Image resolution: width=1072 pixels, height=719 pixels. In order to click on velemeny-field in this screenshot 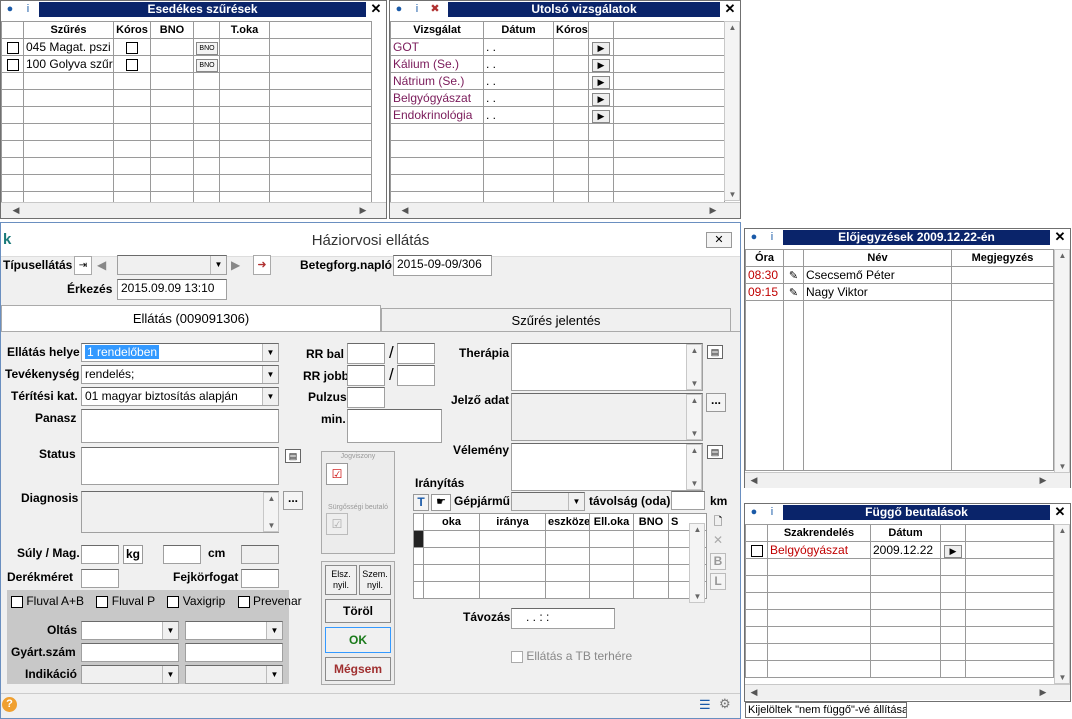, I will do `click(607, 467)`.